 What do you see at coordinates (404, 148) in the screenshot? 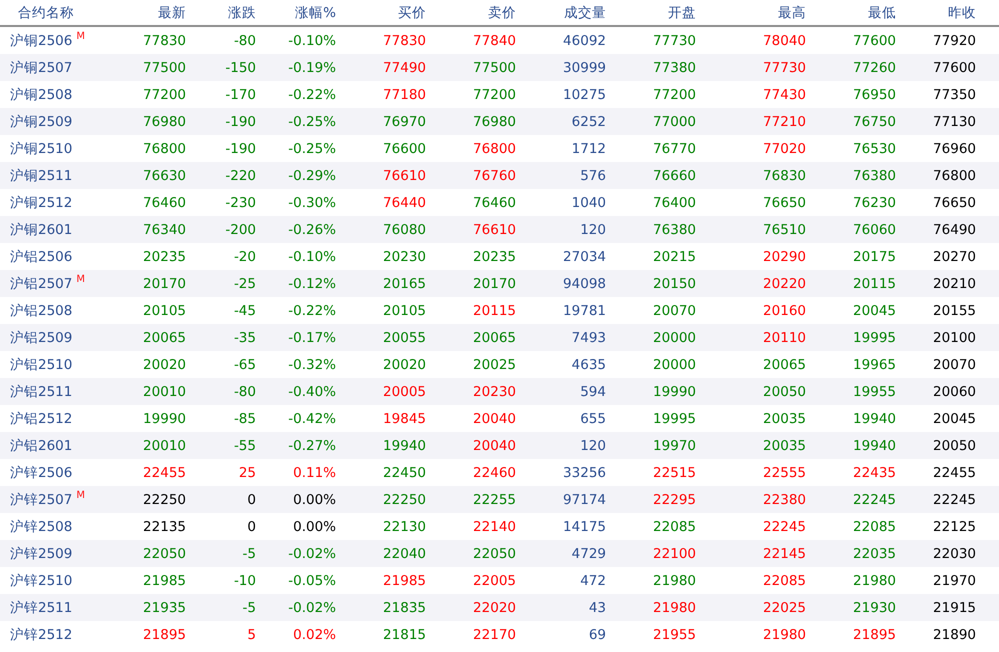
I see `quote-value: 76600` at bounding box center [404, 148].